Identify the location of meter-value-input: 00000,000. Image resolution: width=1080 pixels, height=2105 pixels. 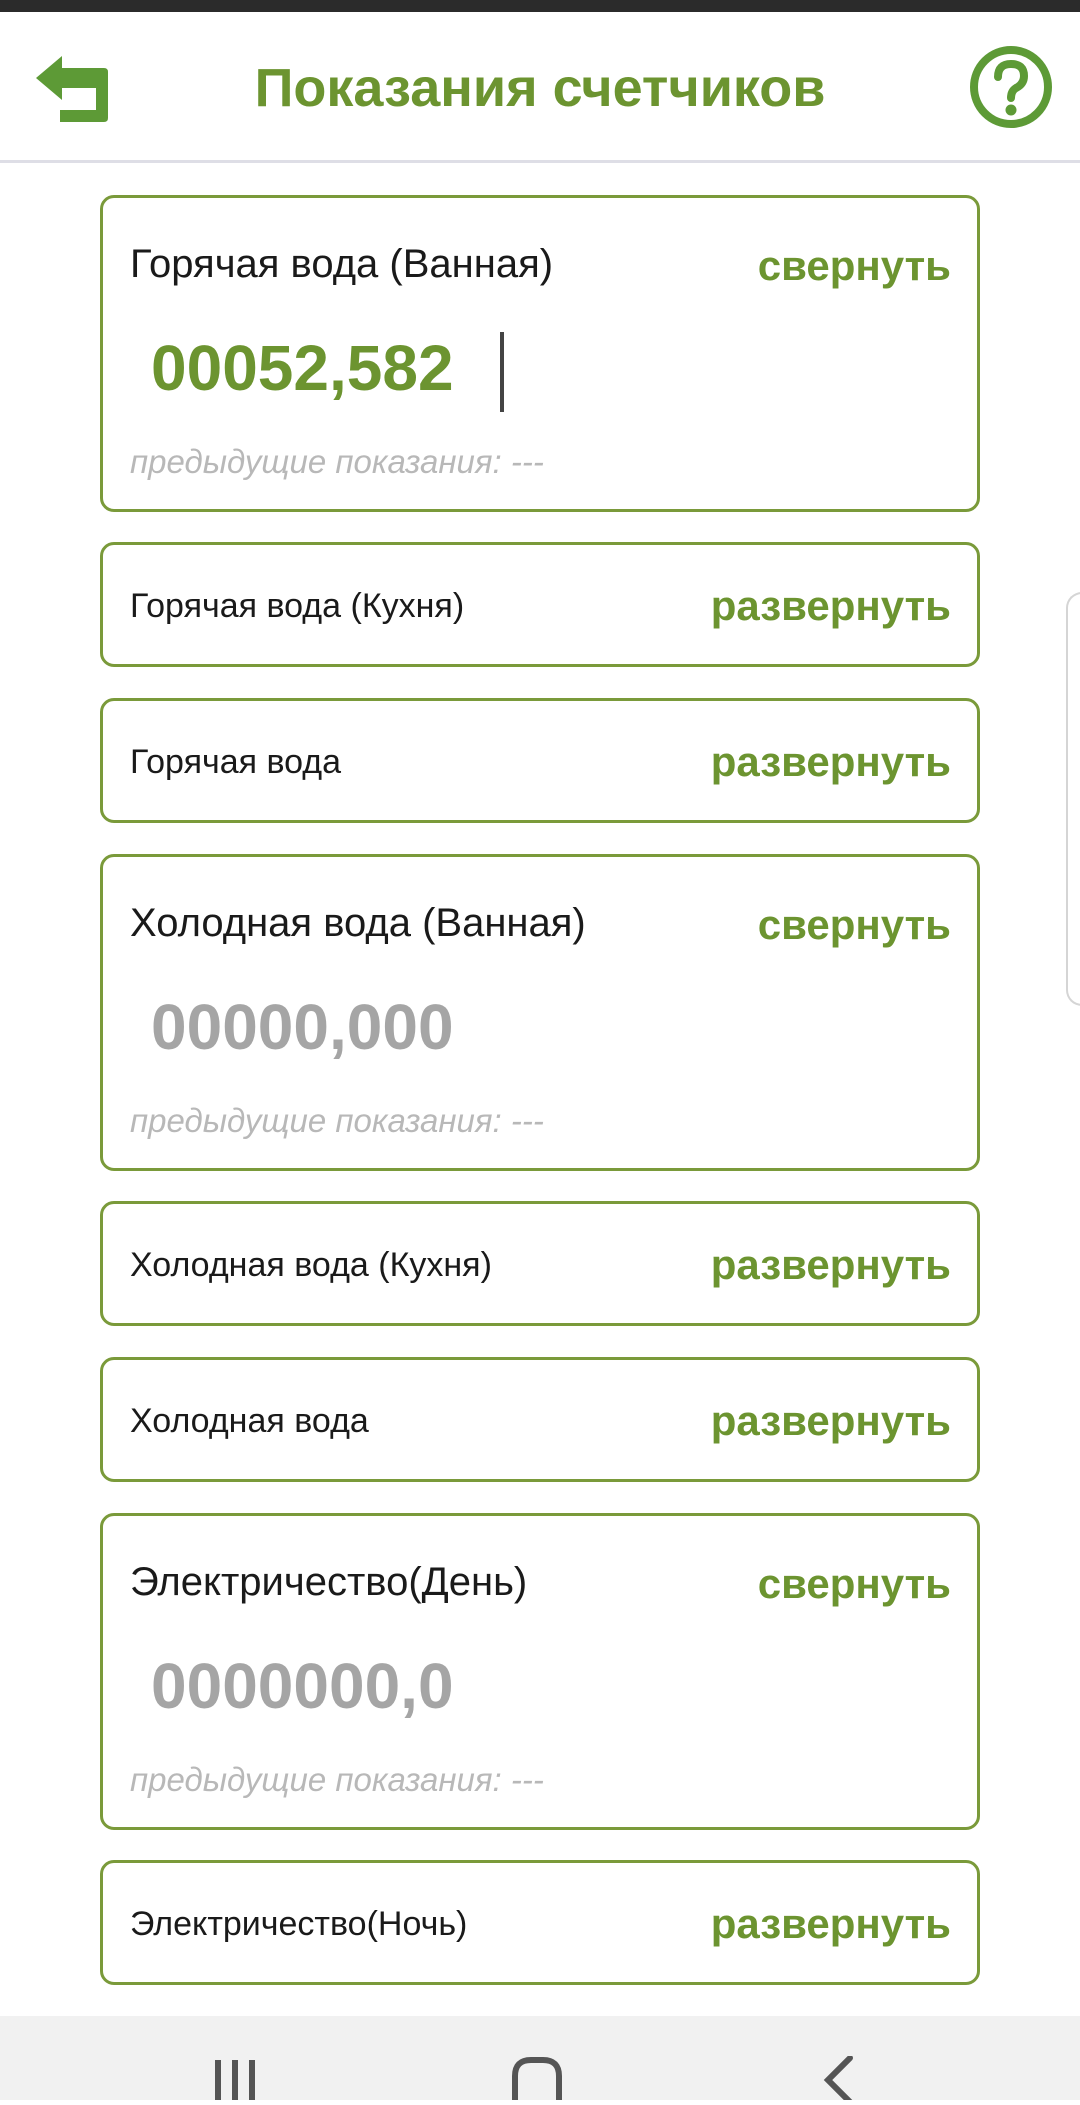
(411, 1027).